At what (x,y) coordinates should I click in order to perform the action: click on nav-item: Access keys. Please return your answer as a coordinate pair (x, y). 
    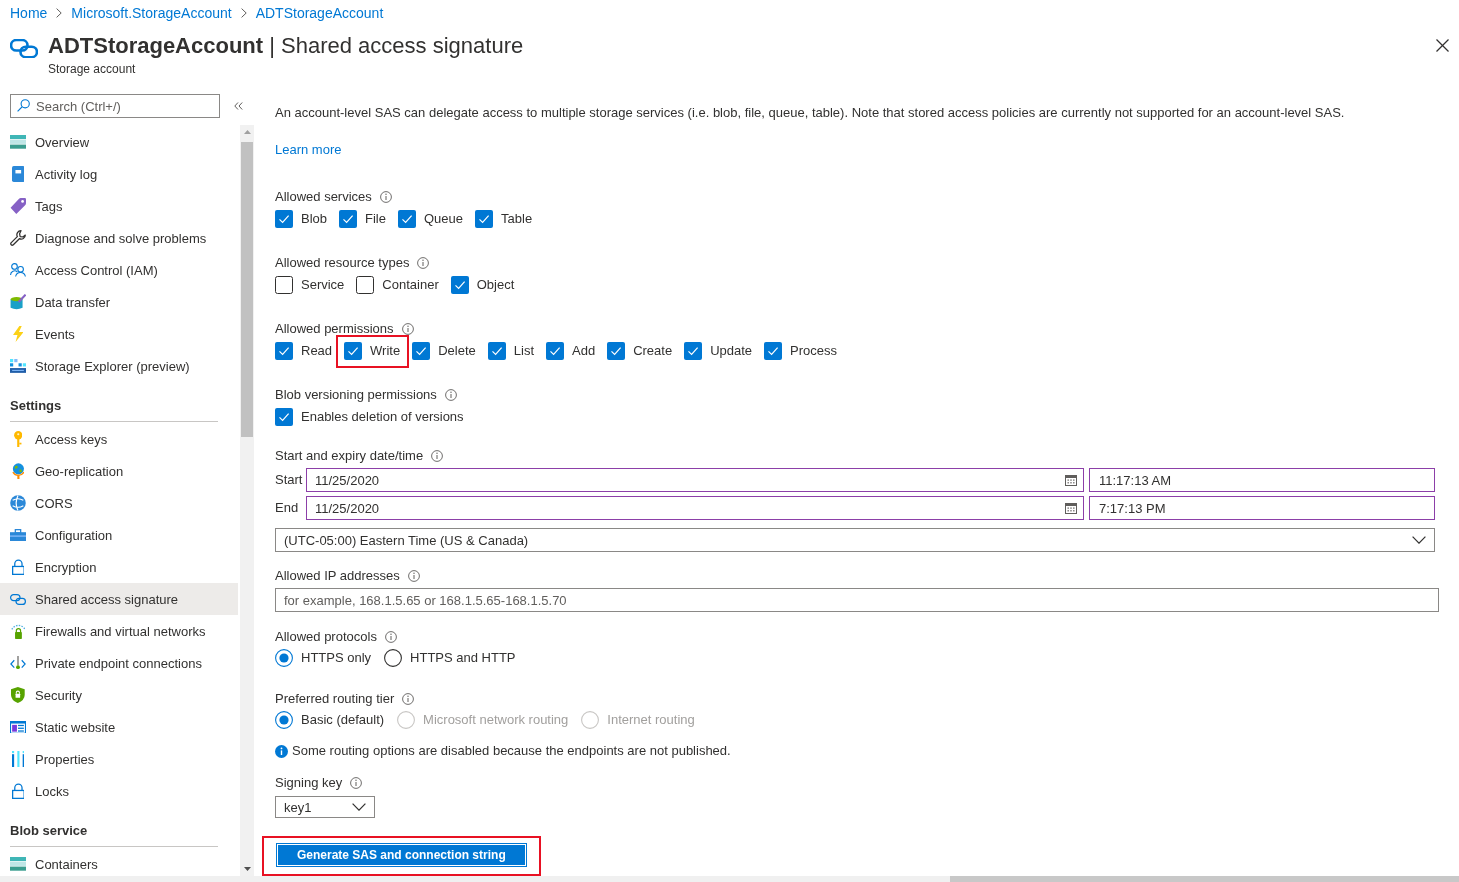
    Looking at the image, I should click on (119, 439).